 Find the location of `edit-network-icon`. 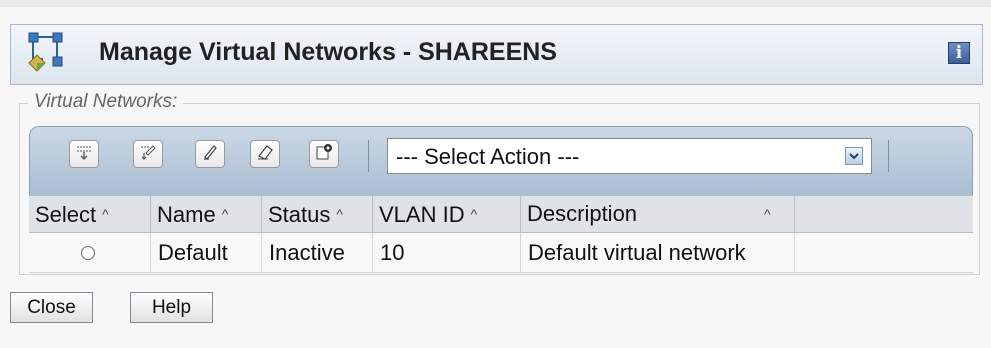

edit-network-icon is located at coordinates (148, 154).